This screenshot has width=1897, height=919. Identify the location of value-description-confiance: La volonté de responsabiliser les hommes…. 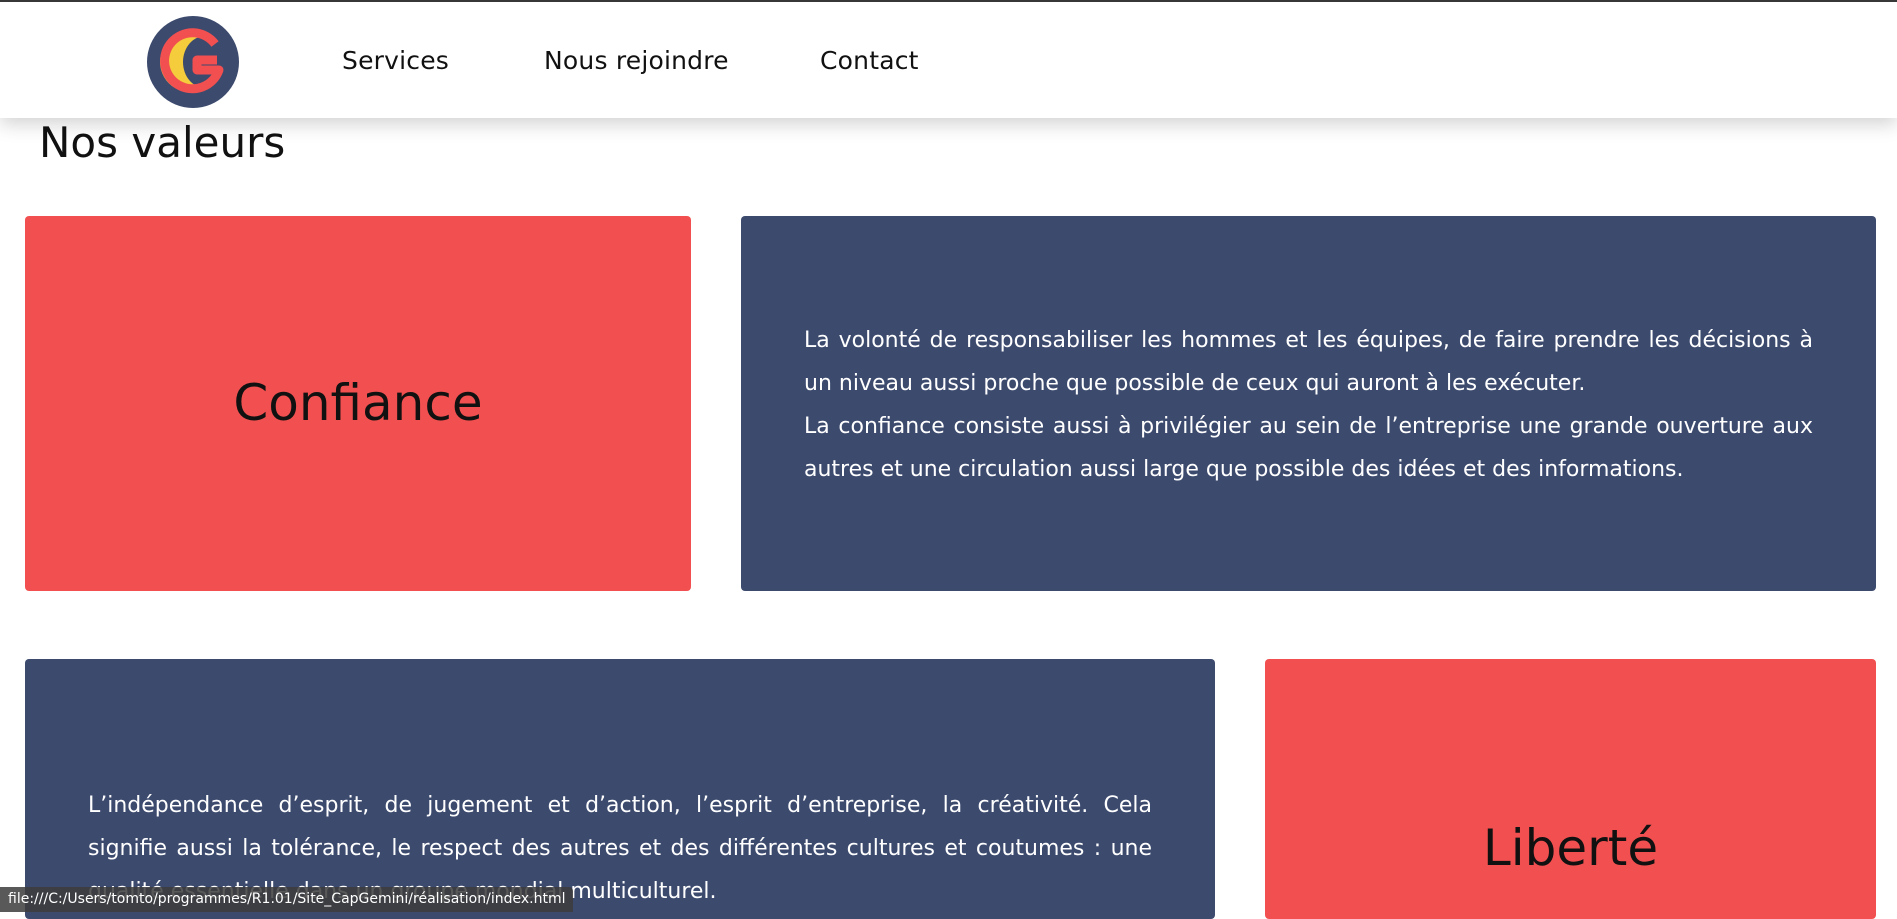
(1308, 405).